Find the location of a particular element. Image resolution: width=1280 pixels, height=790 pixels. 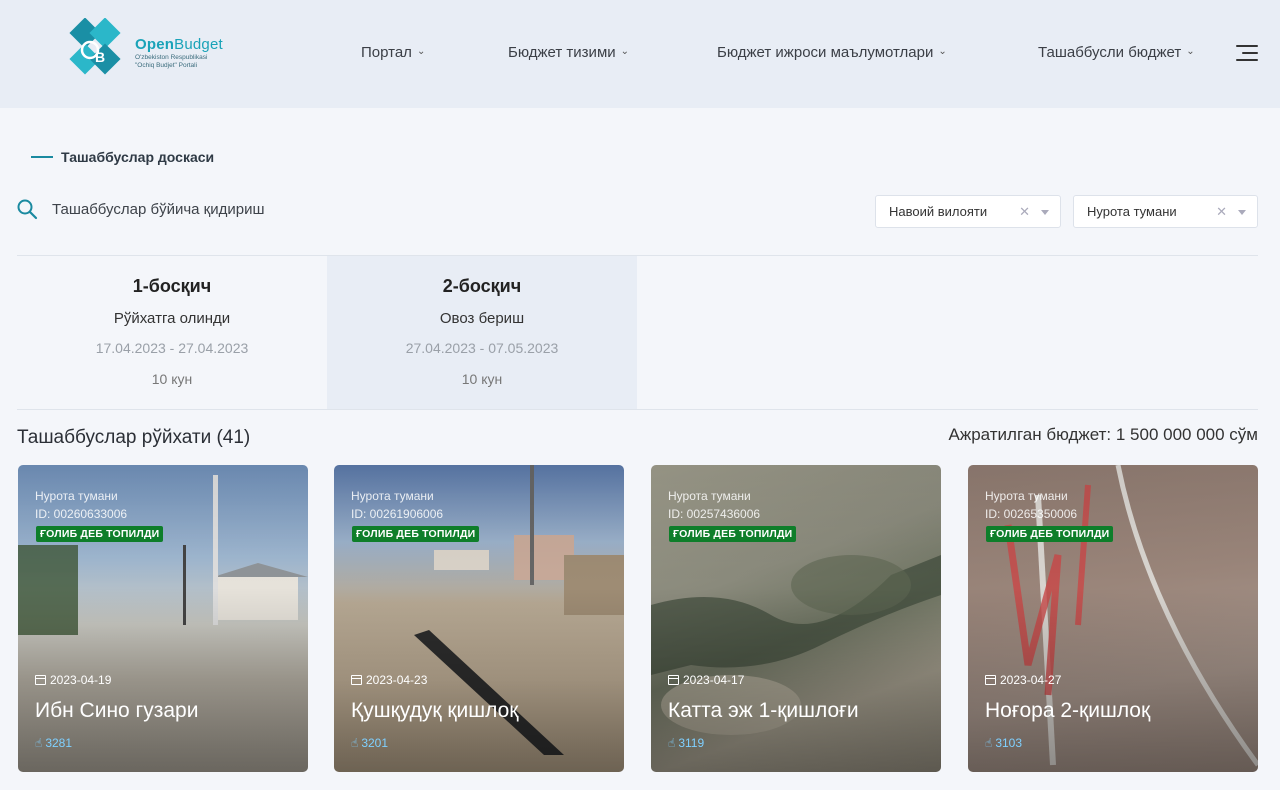

stage-name: Овоз бериш is located at coordinates (482, 318).